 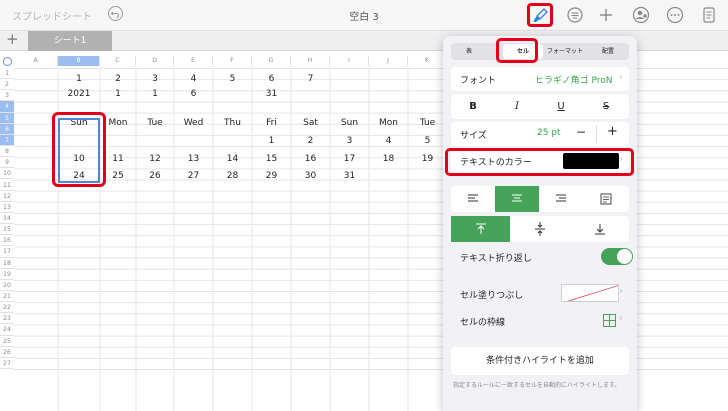 What do you see at coordinates (7, 241) in the screenshot?
I see `row-header-16: 16` at bounding box center [7, 241].